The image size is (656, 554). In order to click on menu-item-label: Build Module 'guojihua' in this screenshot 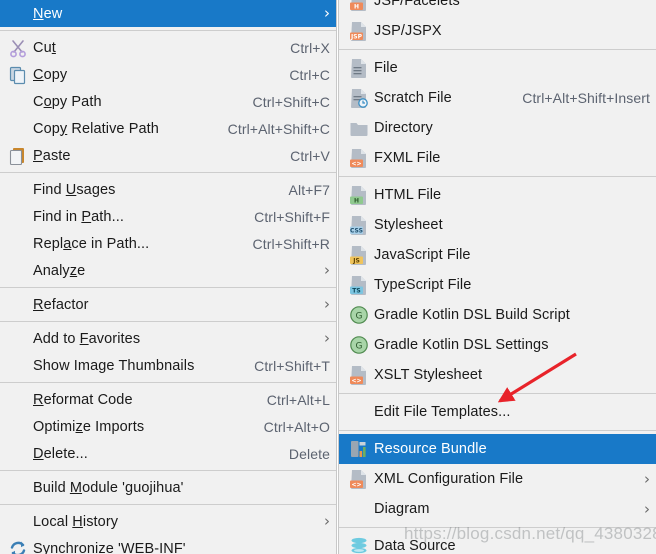, I will do `click(108, 487)`.